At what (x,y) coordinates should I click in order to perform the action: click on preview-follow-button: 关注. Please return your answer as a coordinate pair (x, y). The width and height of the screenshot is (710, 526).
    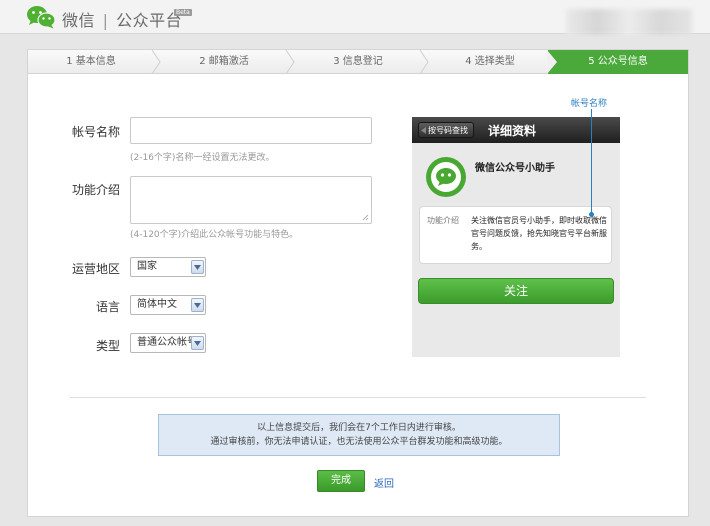
    Looking at the image, I should click on (516, 291).